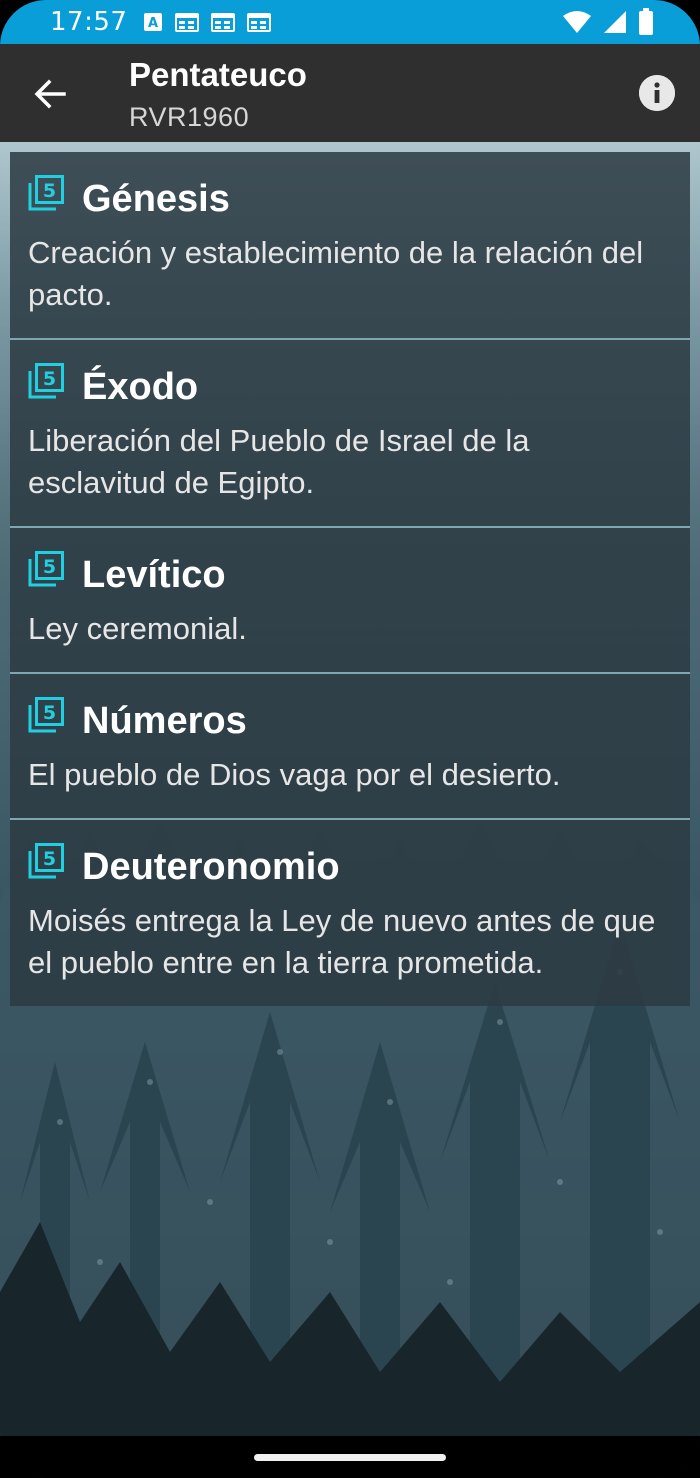 The width and height of the screenshot is (700, 1478). Describe the element at coordinates (350, 22) in the screenshot. I see `status-bar: 17:57 A` at that location.